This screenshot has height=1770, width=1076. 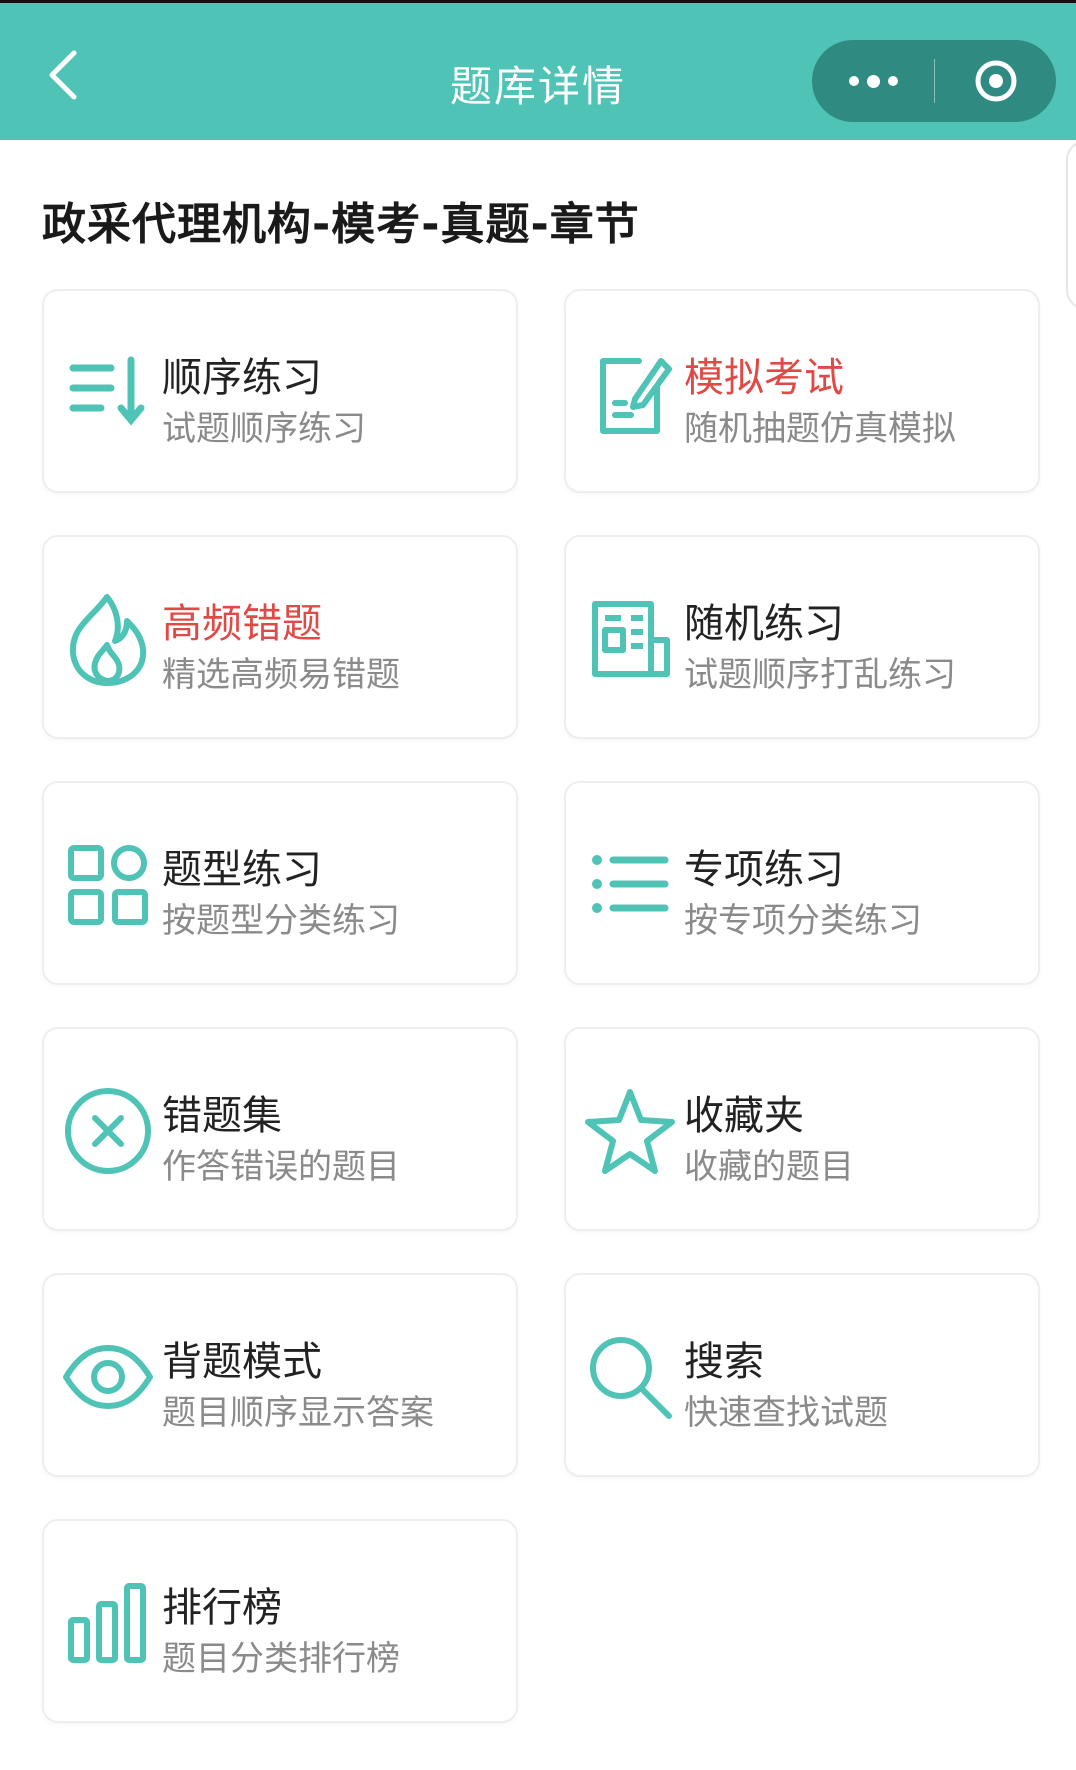 I want to click on star-icon, so click(x=630, y=1131).